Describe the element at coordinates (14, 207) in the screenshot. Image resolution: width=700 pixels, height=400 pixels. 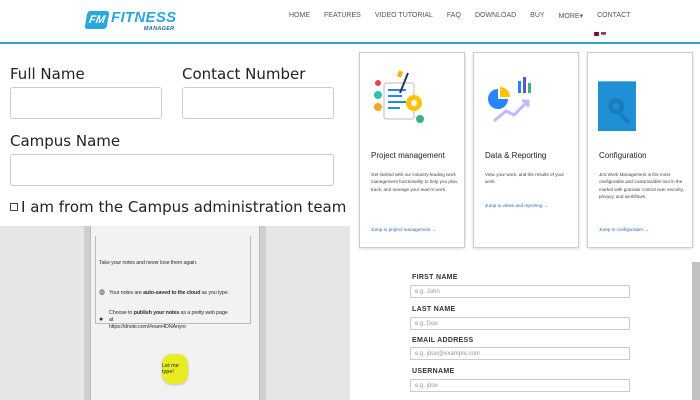
I see `campus-admin-checkbox` at that location.